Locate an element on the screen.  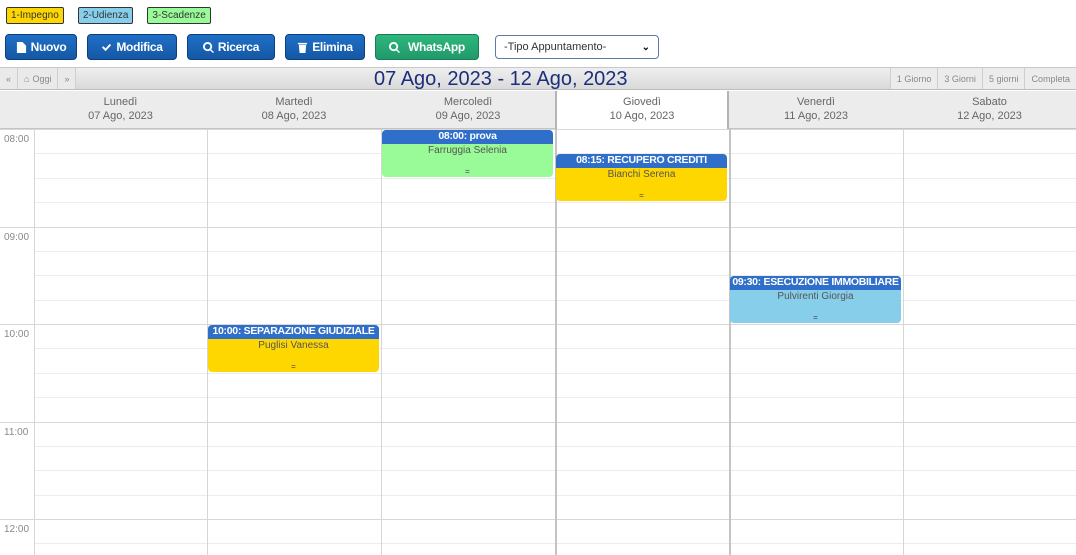
time-label: 08:00 is located at coordinates (17, 139).